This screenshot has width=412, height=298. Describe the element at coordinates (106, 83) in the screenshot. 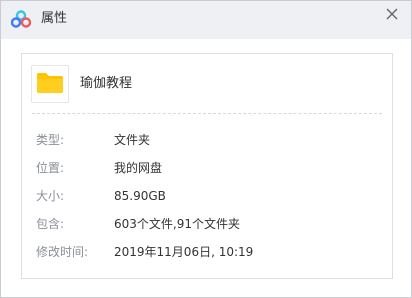

I see `file-name: 瑜伽教程` at that location.